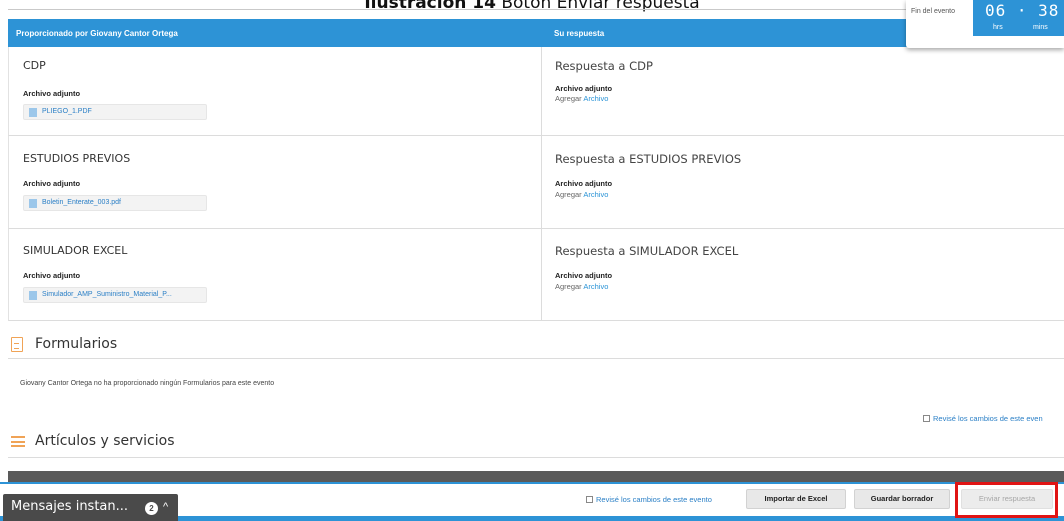  I want to click on unread-count-badge: 2, so click(151, 508).